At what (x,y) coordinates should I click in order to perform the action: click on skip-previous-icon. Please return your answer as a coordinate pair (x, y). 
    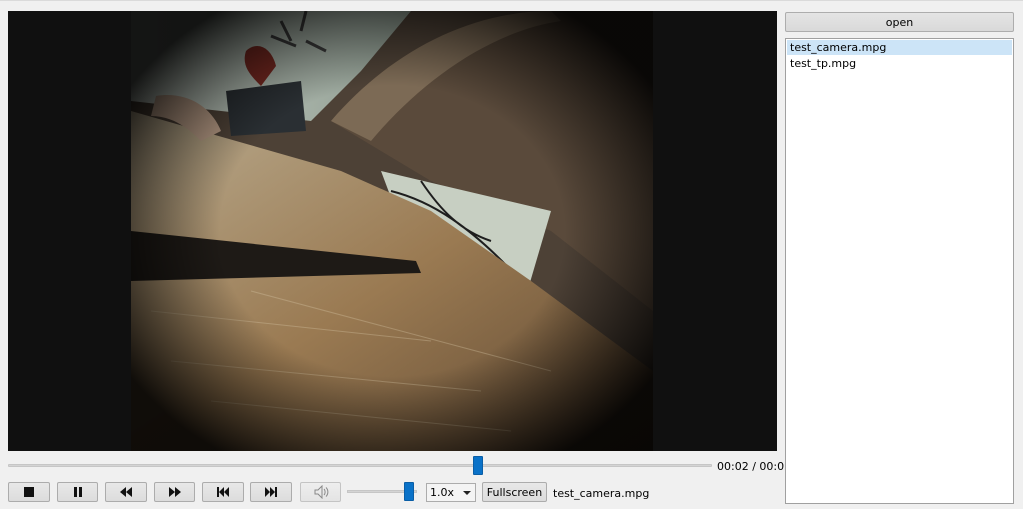
    Looking at the image, I should click on (223, 492).